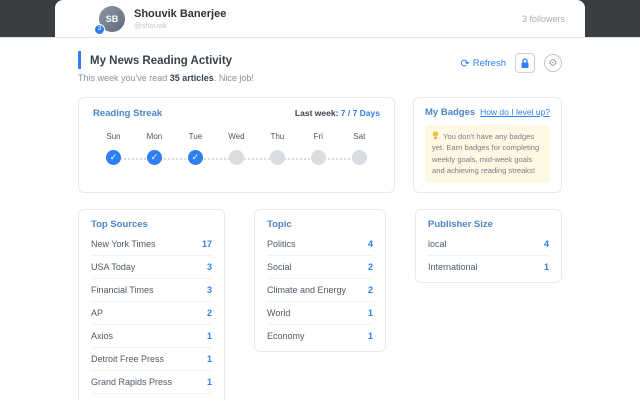  I want to click on last-week-value: 7 / 7 Days, so click(360, 113).